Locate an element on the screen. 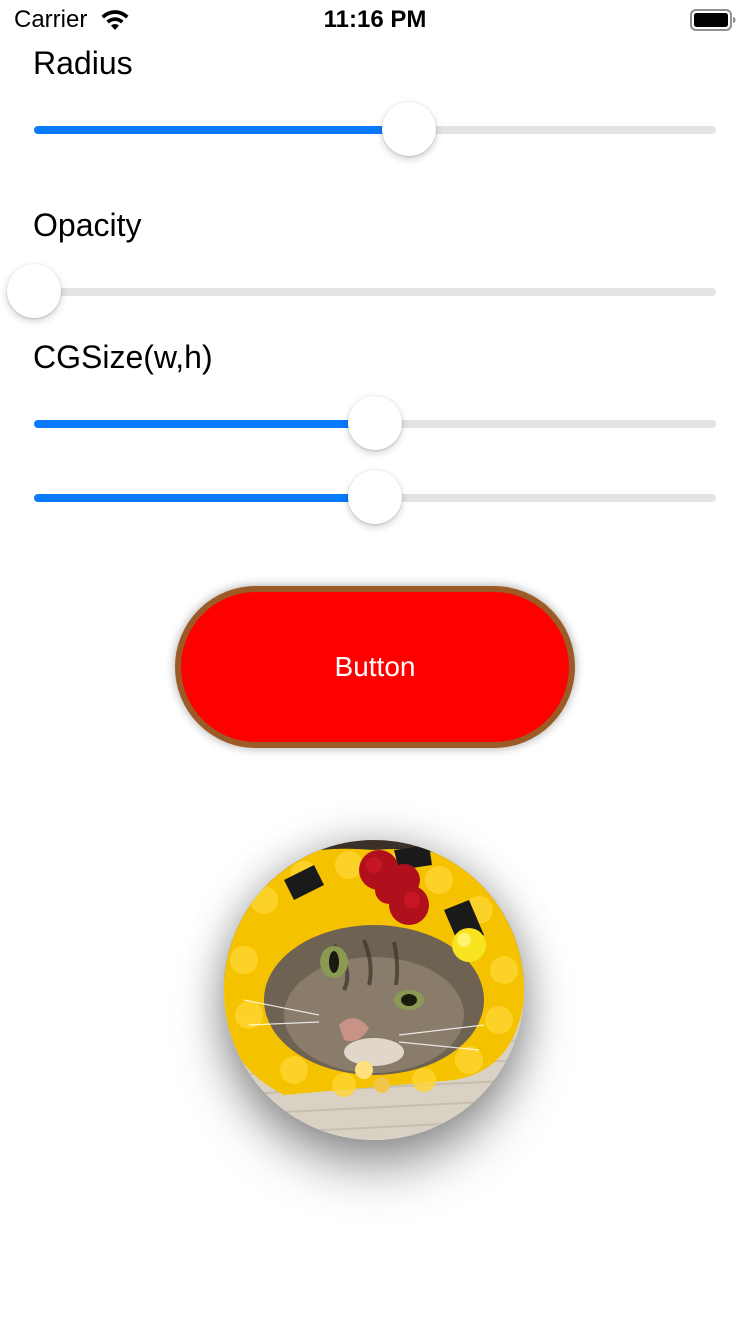 The height and width of the screenshot is (1334, 750). status-bar: Carrier 11:16 PM is located at coordinates (375, 20).